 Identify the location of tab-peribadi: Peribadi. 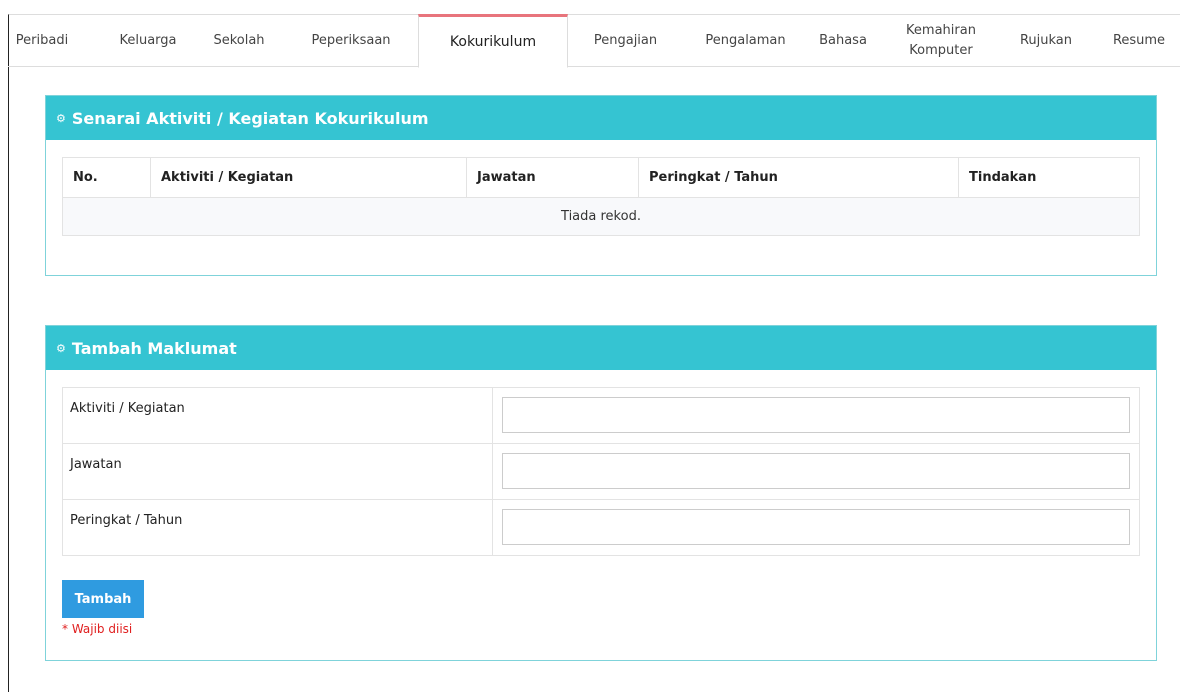
(42, 40).